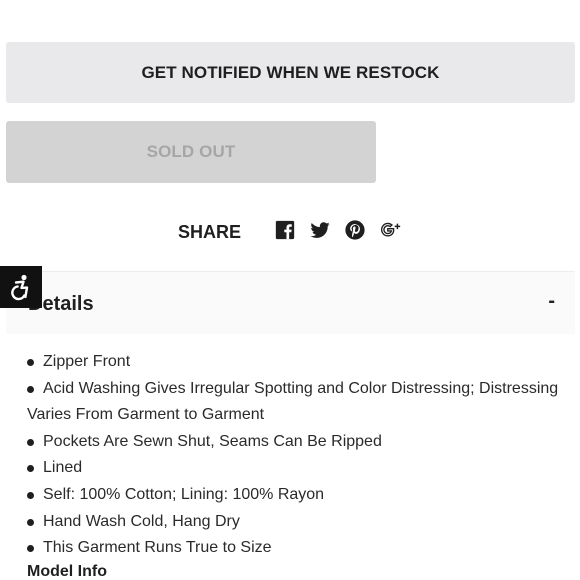  I want to click on list-item: Self: 100% Cotton; Lining: 100% Rayon, so click(297, 495).